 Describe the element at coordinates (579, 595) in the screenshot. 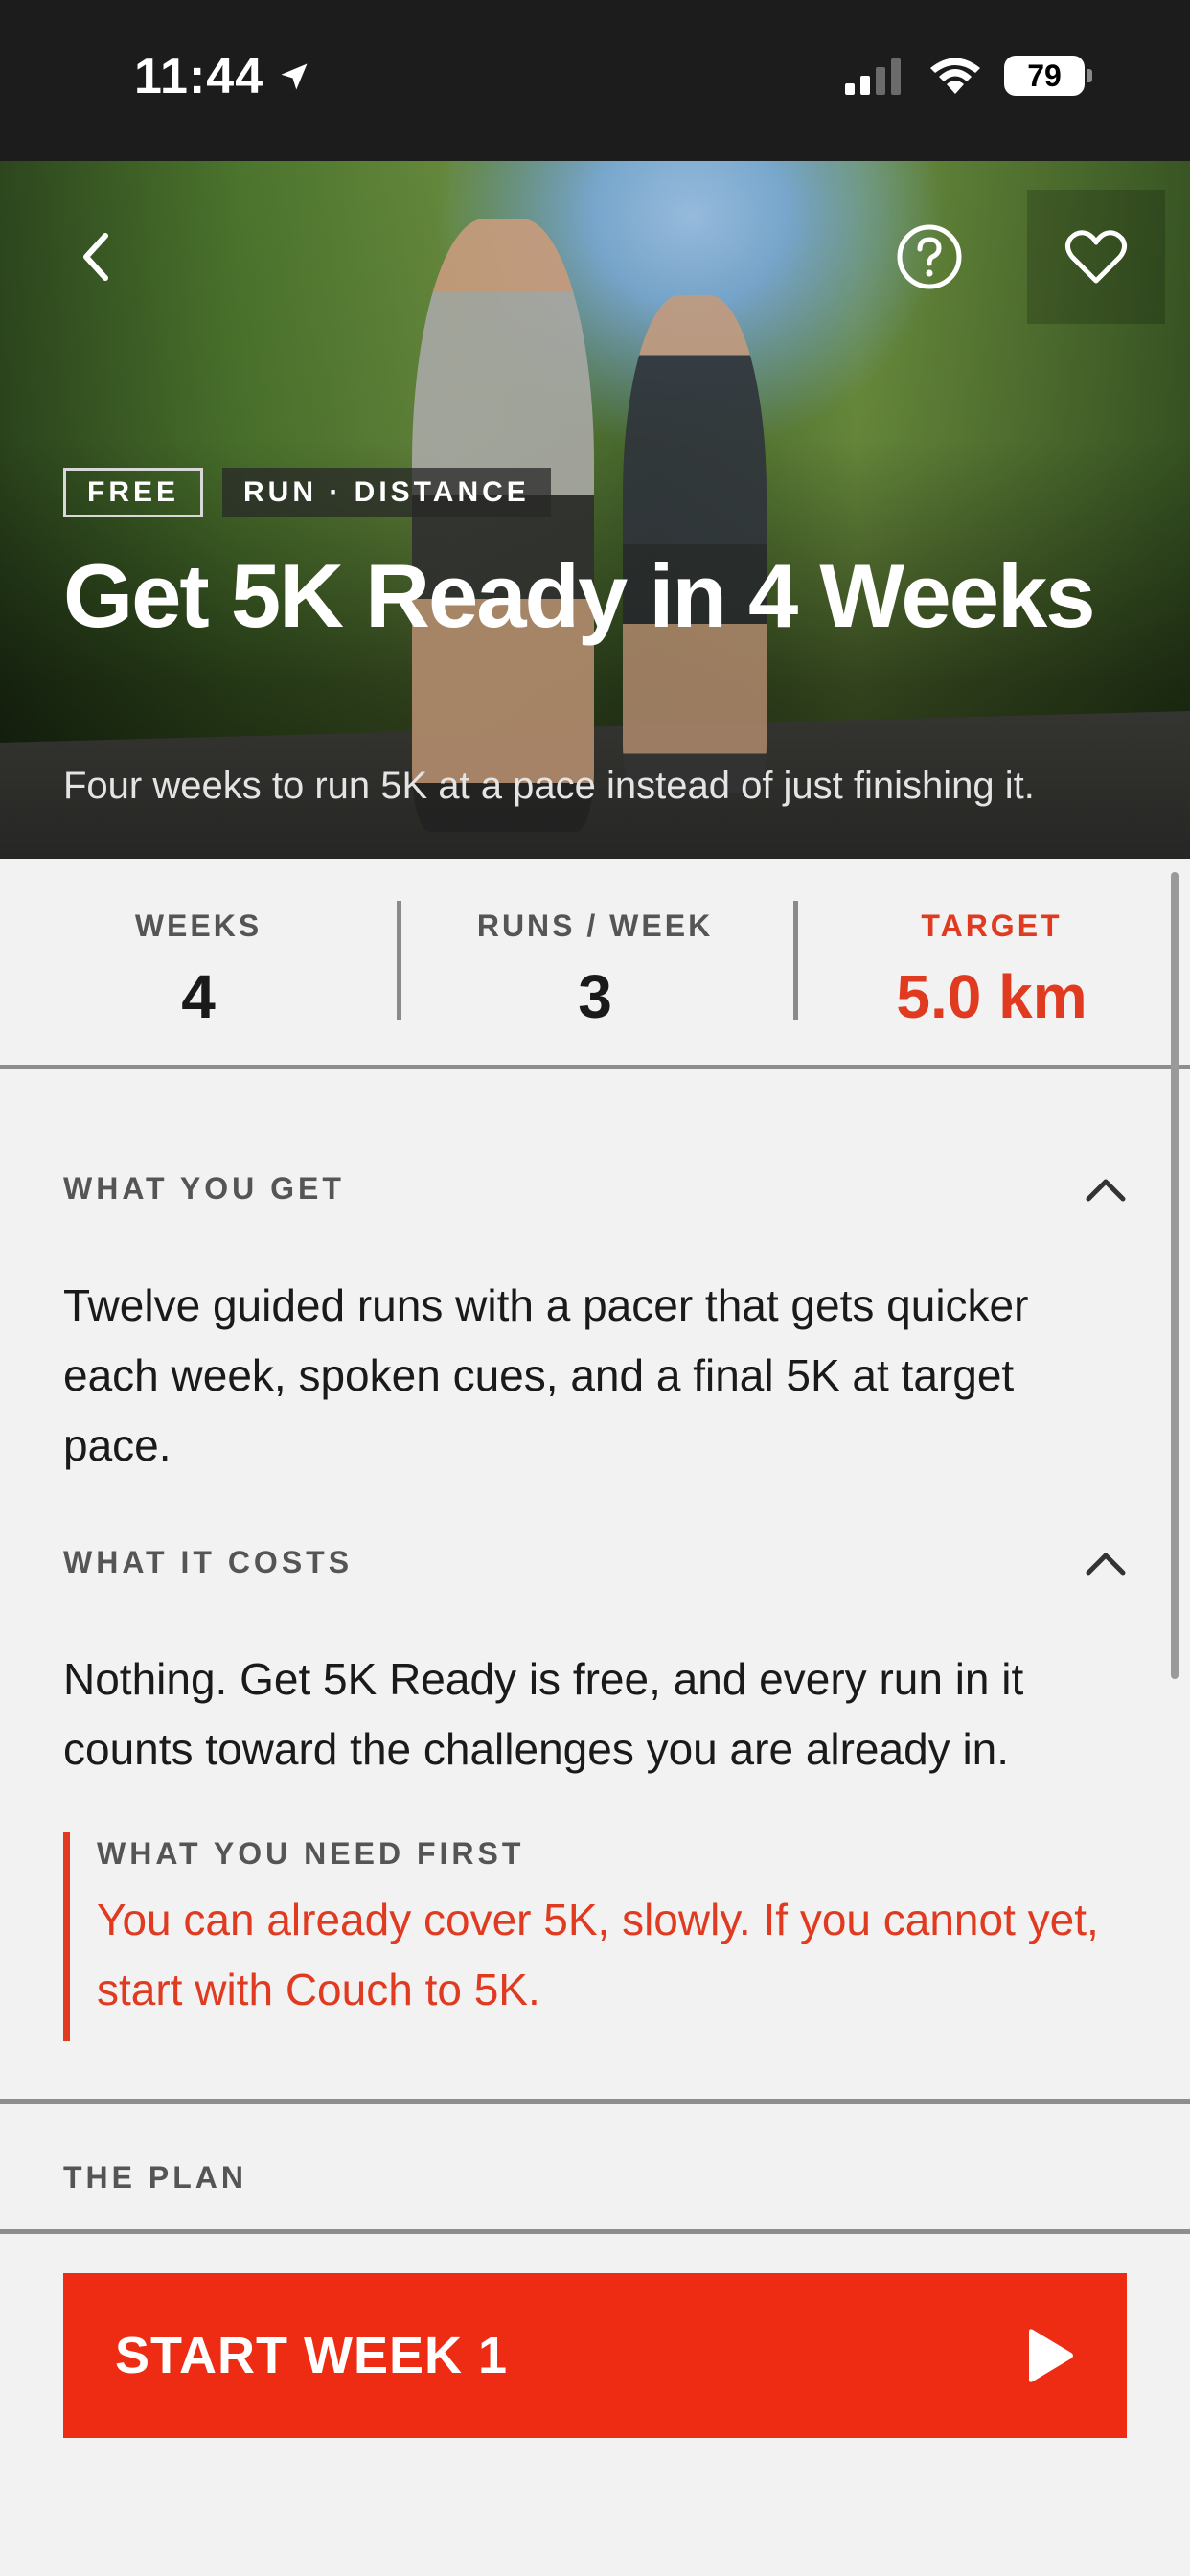

I see `page-title: Get 5K Ready in 4 Weeks` at that location.